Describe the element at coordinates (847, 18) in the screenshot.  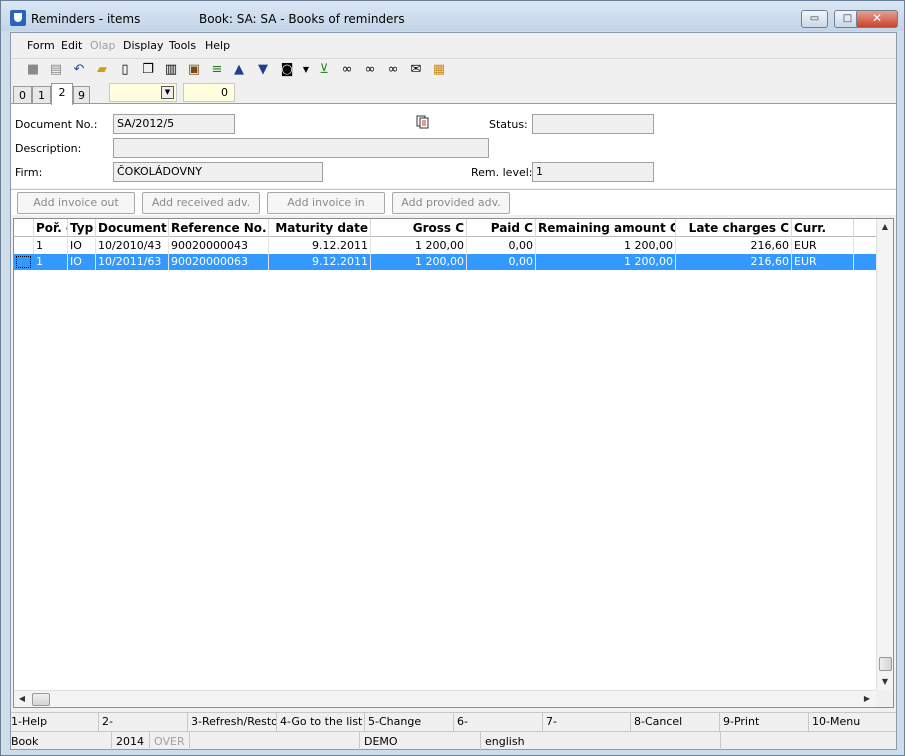
I see `maximize-icon: □` at that location.